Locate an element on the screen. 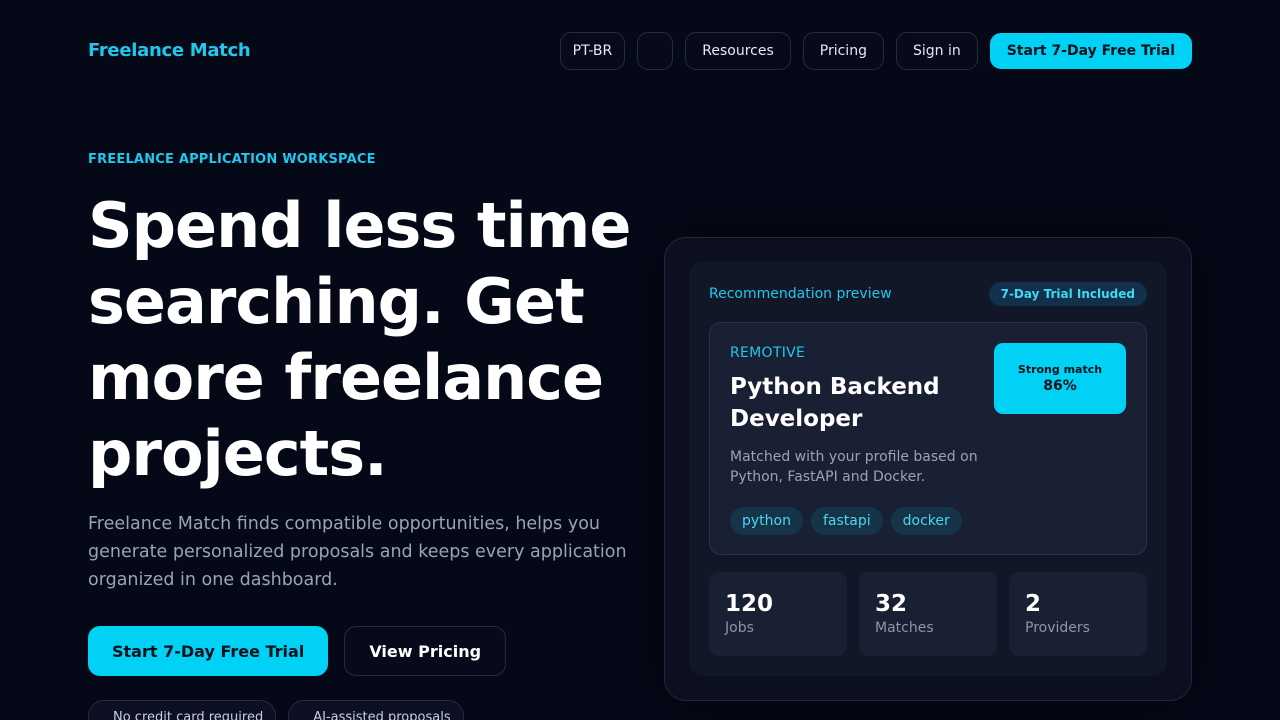  skill-tag: python is located at coordinates (766, 521).